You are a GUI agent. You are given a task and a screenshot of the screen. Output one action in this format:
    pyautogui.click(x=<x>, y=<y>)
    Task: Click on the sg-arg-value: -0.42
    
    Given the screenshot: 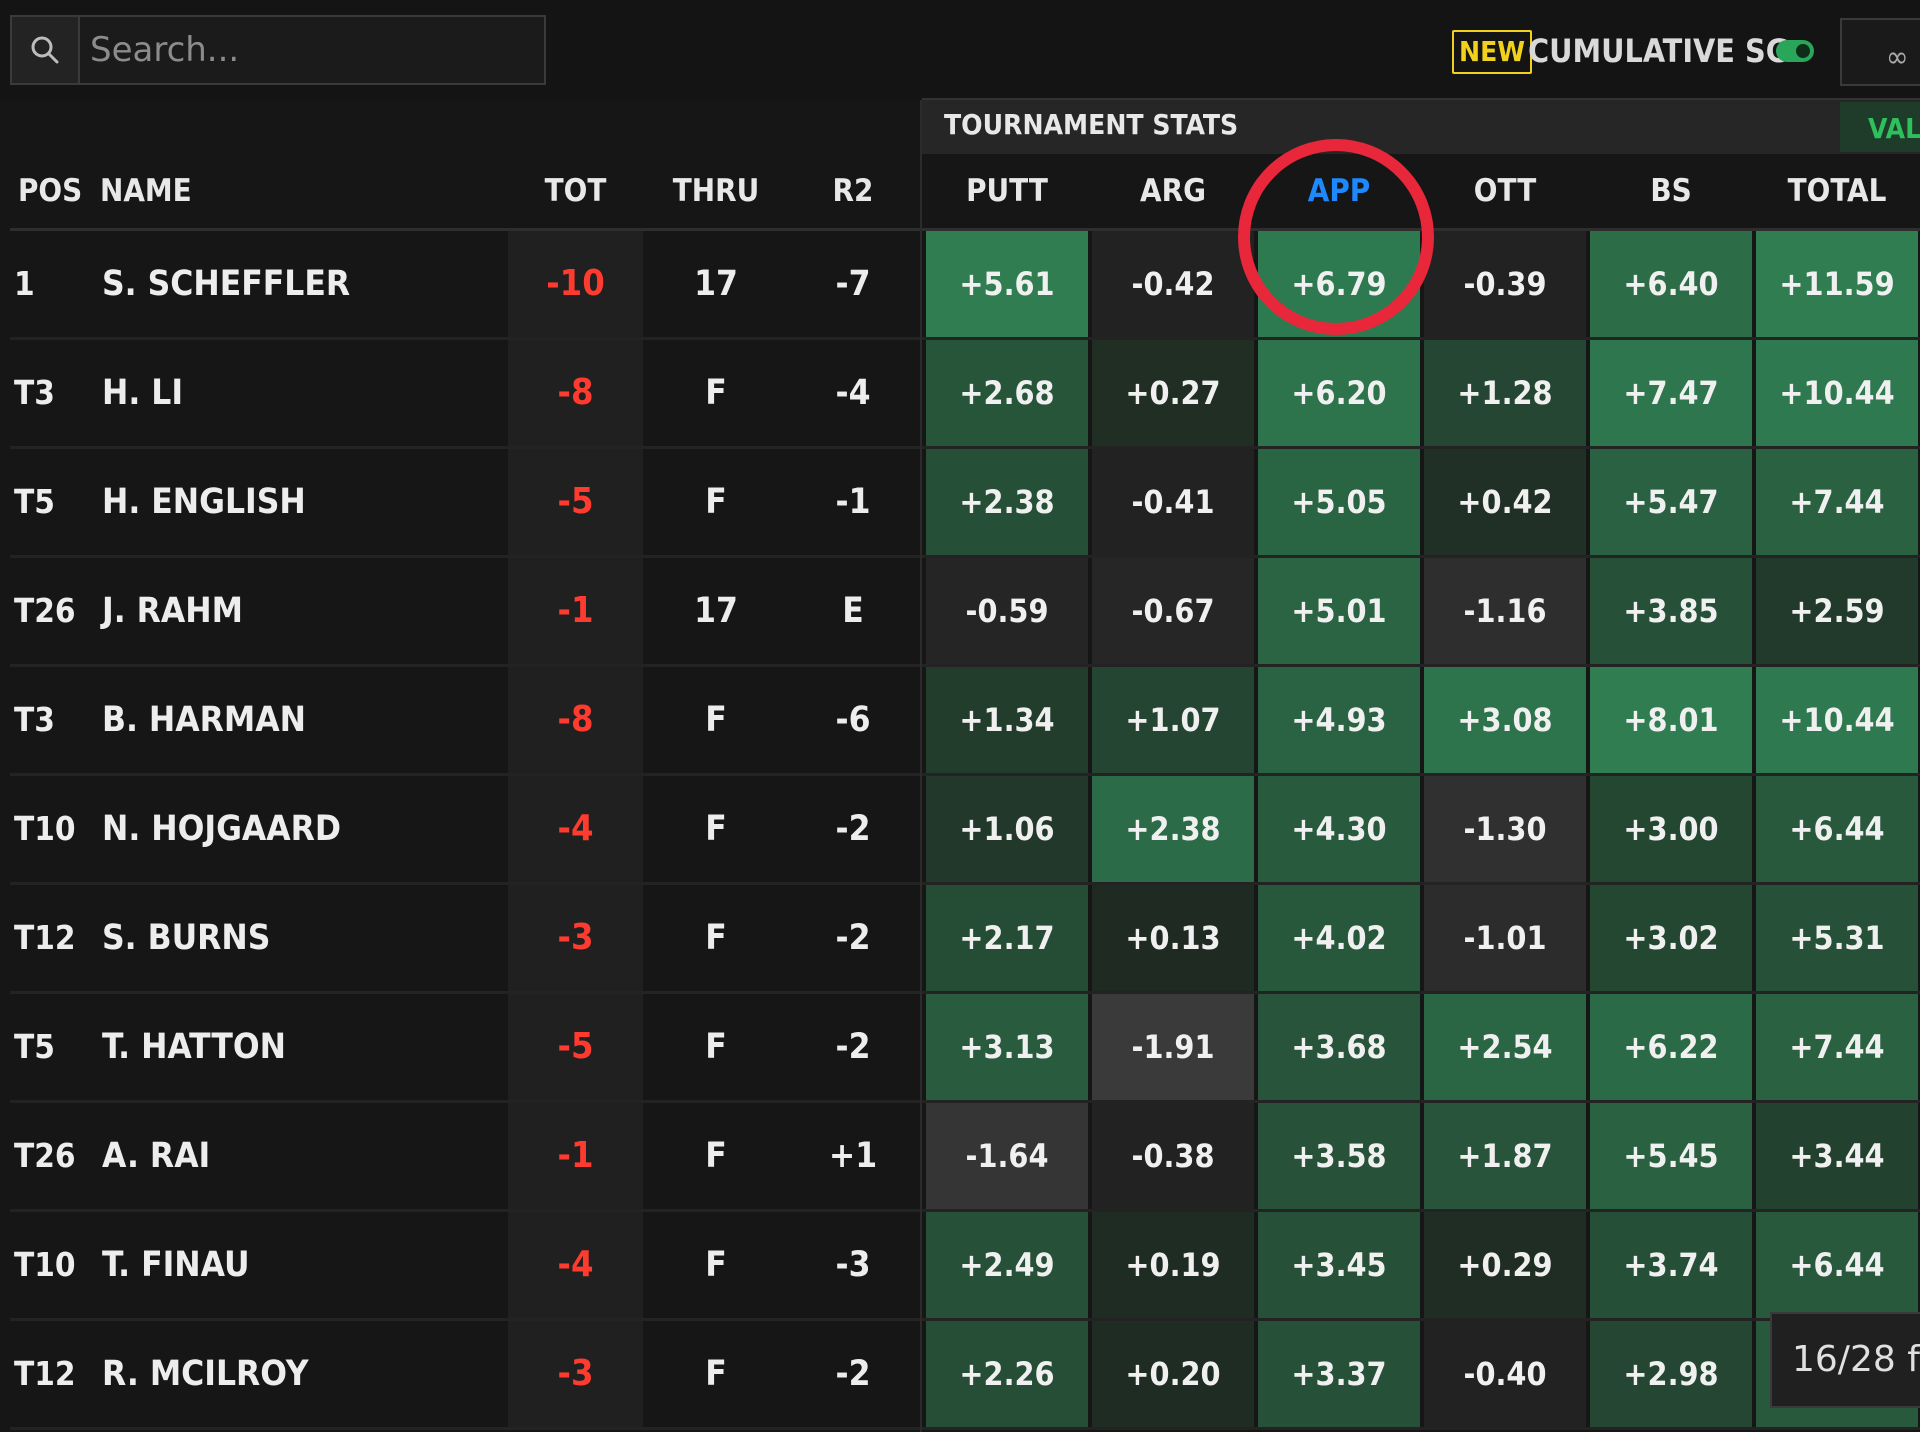 What is the action you would take?
    pyautogui.click(x=1173, y=284)
    